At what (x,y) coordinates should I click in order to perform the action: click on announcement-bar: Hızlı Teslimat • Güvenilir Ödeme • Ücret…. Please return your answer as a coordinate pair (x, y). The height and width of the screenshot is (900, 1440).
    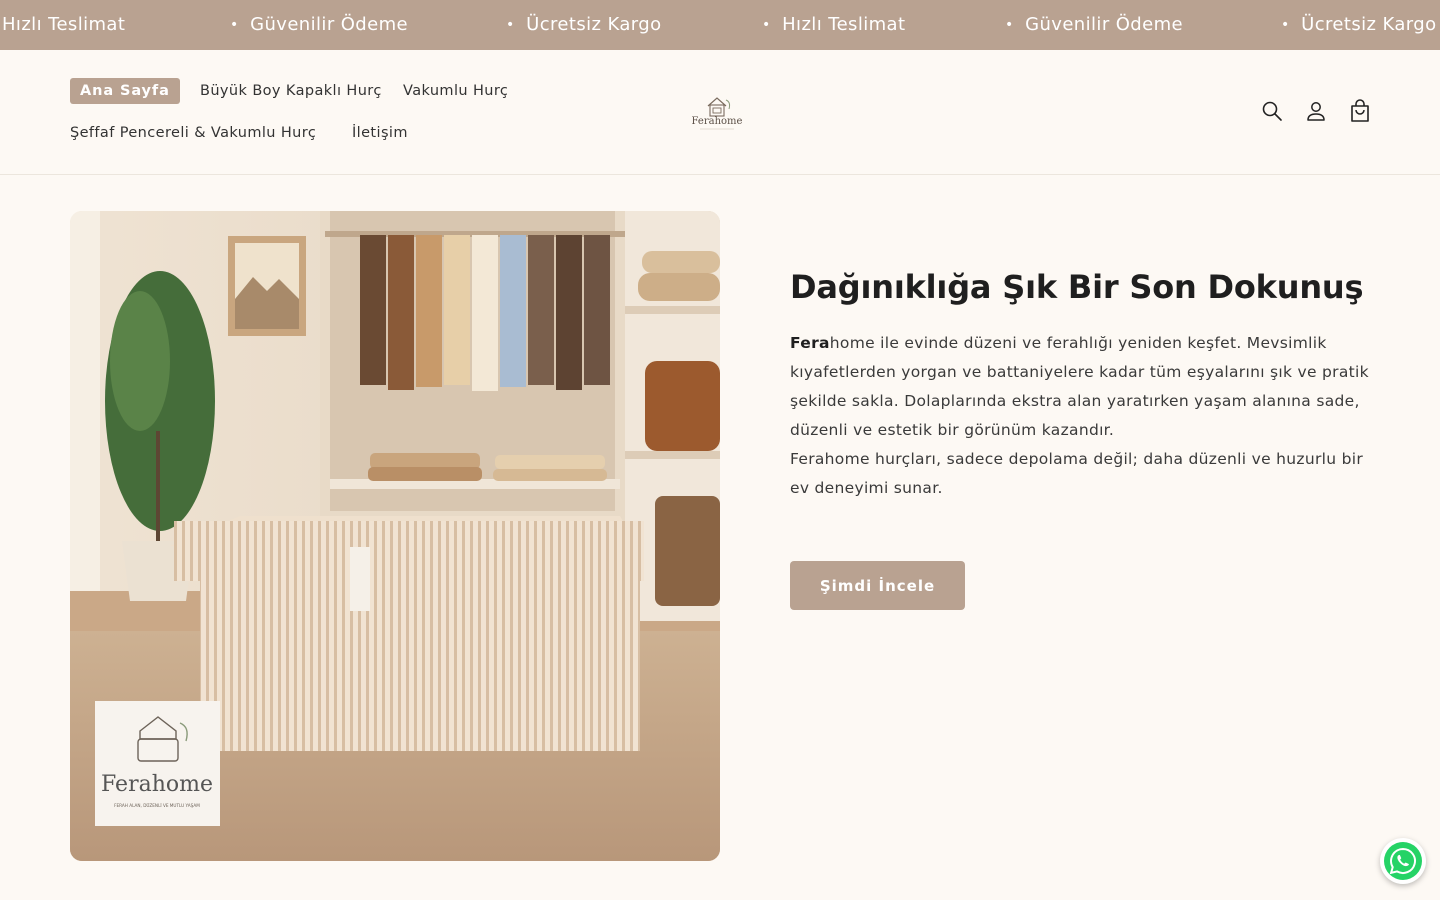
    Looking at the image, I should click on (720, 25).